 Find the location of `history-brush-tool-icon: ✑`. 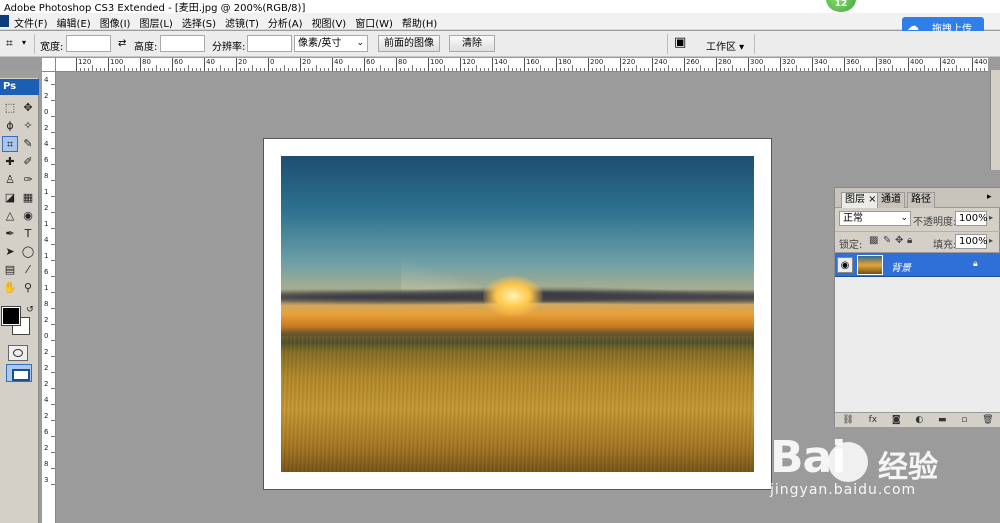

history-brush-tool-icon: ✑ is located at coordinates (28, 180).